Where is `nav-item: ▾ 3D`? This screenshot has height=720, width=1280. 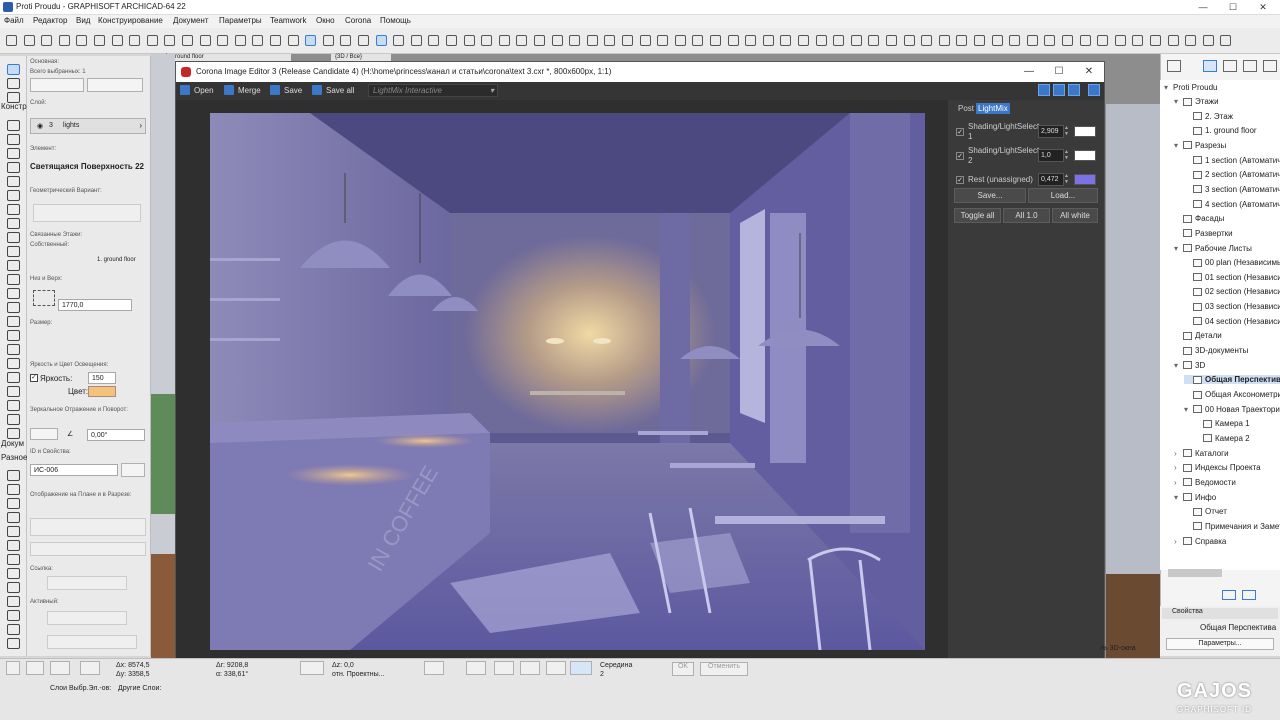 nav-item: ▾ 3D is located at coordinates (1189, 365).